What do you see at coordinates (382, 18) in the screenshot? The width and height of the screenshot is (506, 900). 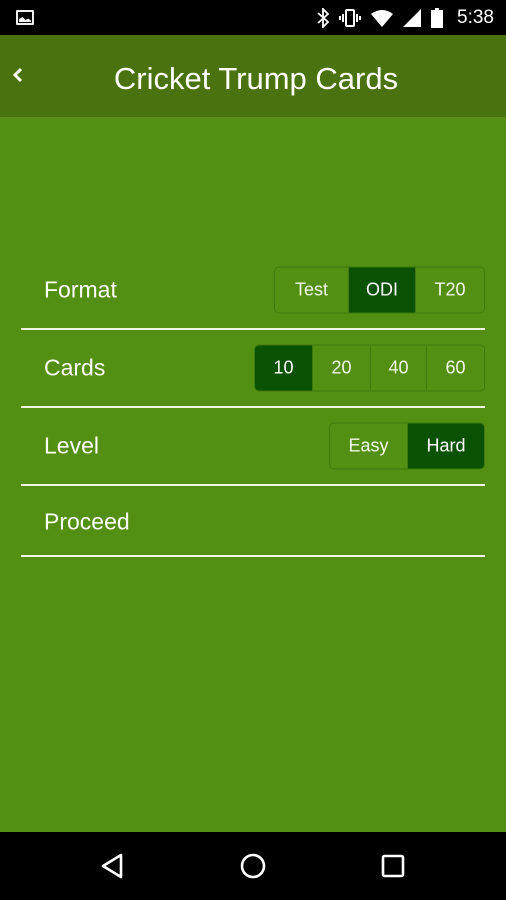 I see `wifi-icon` at bounding box center [382, 18].